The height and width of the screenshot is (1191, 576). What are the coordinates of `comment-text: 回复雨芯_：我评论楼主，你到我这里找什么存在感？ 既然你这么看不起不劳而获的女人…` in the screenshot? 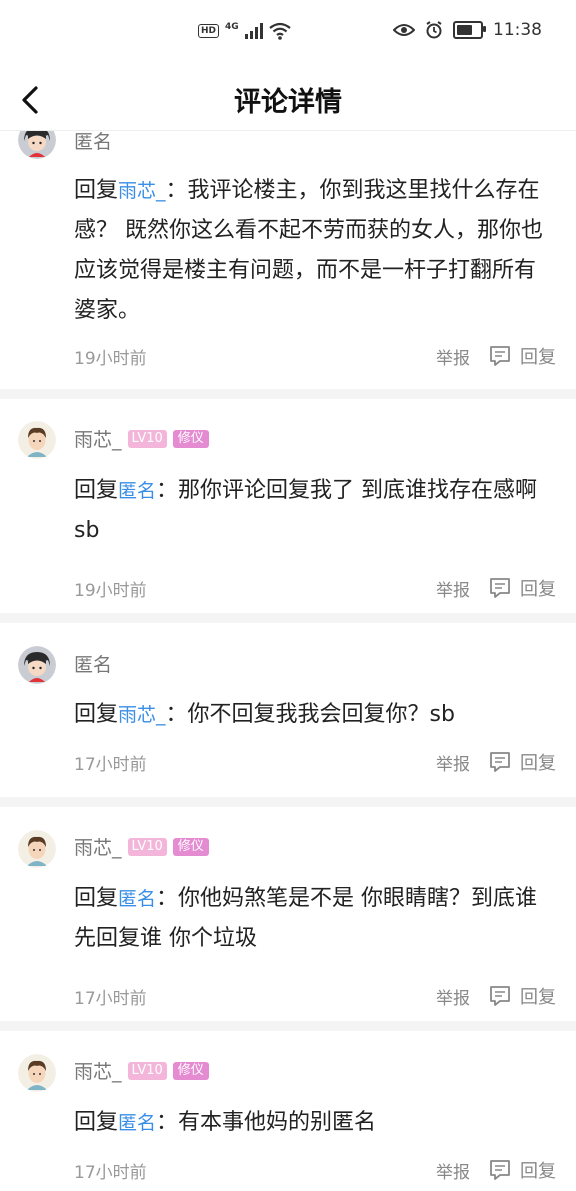 It's located at (314, 251).